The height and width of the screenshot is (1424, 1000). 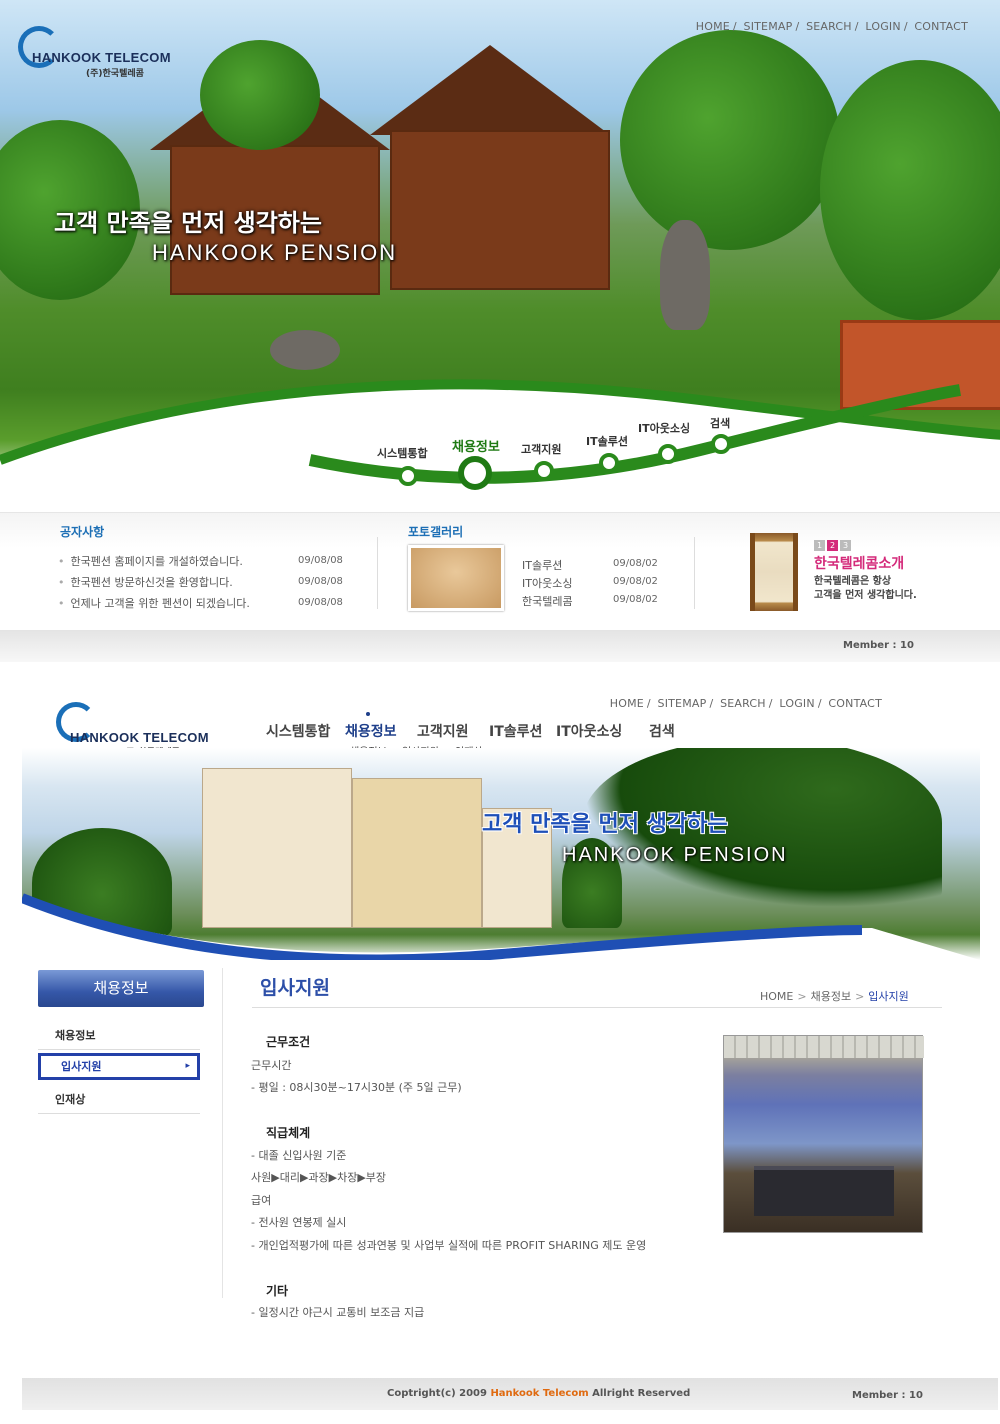 I want to click on sidebar-title: 채용정보, so click(x=121, y=988).